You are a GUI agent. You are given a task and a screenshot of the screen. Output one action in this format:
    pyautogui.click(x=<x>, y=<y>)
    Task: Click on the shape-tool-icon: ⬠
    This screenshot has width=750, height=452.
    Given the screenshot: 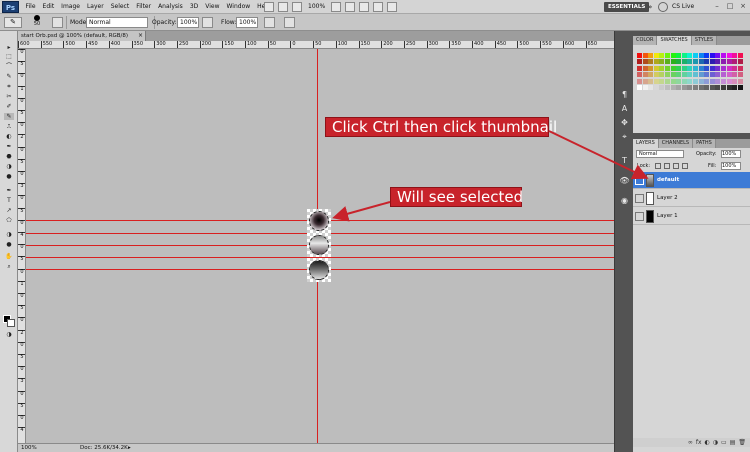 What is the action you would take?
    pyautogui.click(x=9, y=220)
    